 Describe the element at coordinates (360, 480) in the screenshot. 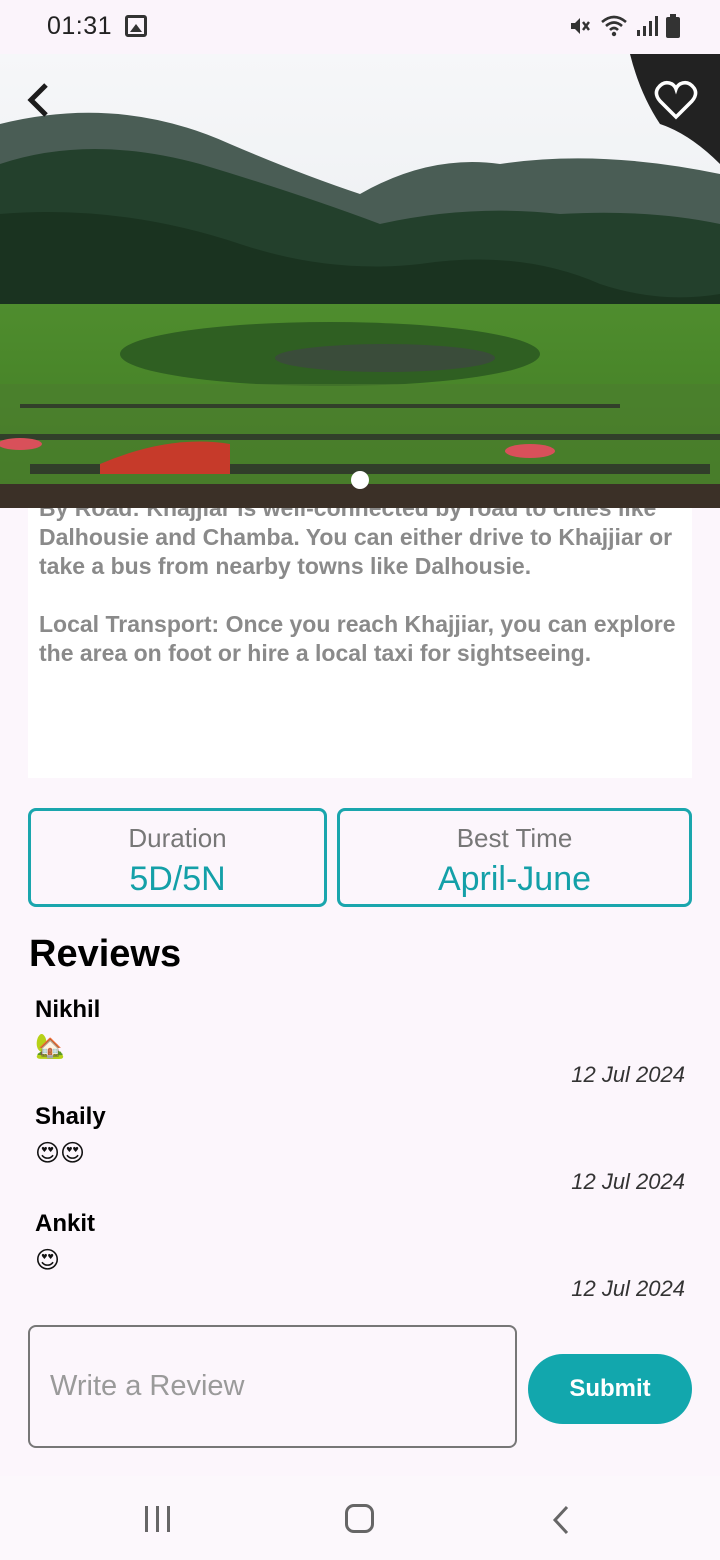

I see `pager-dot` at that location.